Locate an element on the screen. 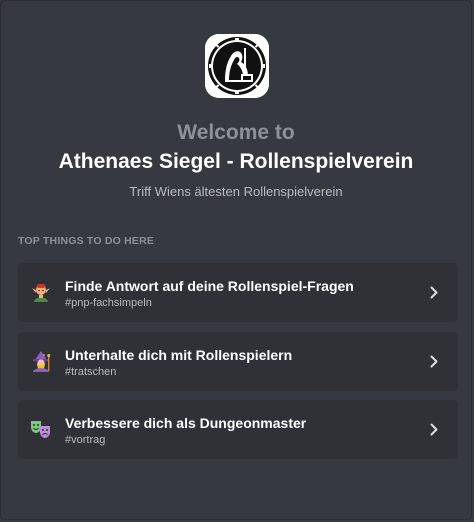 This screenshot has width=474, height=522. todo-title: Unterhalte dich mit Rollenspielern is located at coordinates (179, 355).